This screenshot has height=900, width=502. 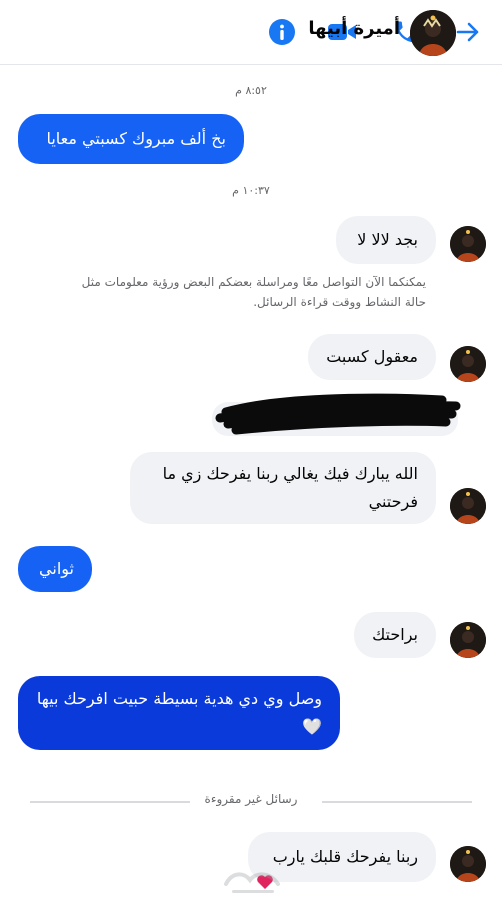 What do you see at coordinates (468, 32) in the screenshot?
I see `back-arrow-icon` at bounding box center [468, 32].